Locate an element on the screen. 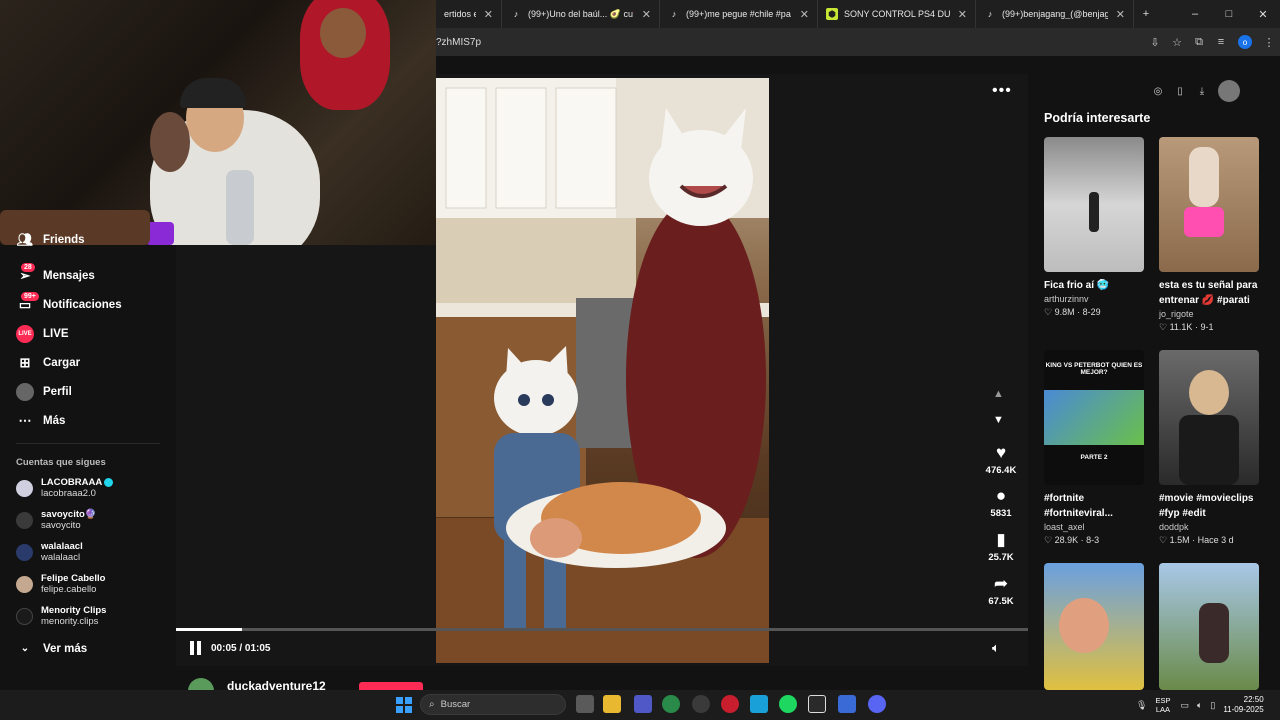 Image resolution: width=1280 pixels, height=720 pixels. menu-kebab-icon: ⋮ is located at coordinates (1269, 42).